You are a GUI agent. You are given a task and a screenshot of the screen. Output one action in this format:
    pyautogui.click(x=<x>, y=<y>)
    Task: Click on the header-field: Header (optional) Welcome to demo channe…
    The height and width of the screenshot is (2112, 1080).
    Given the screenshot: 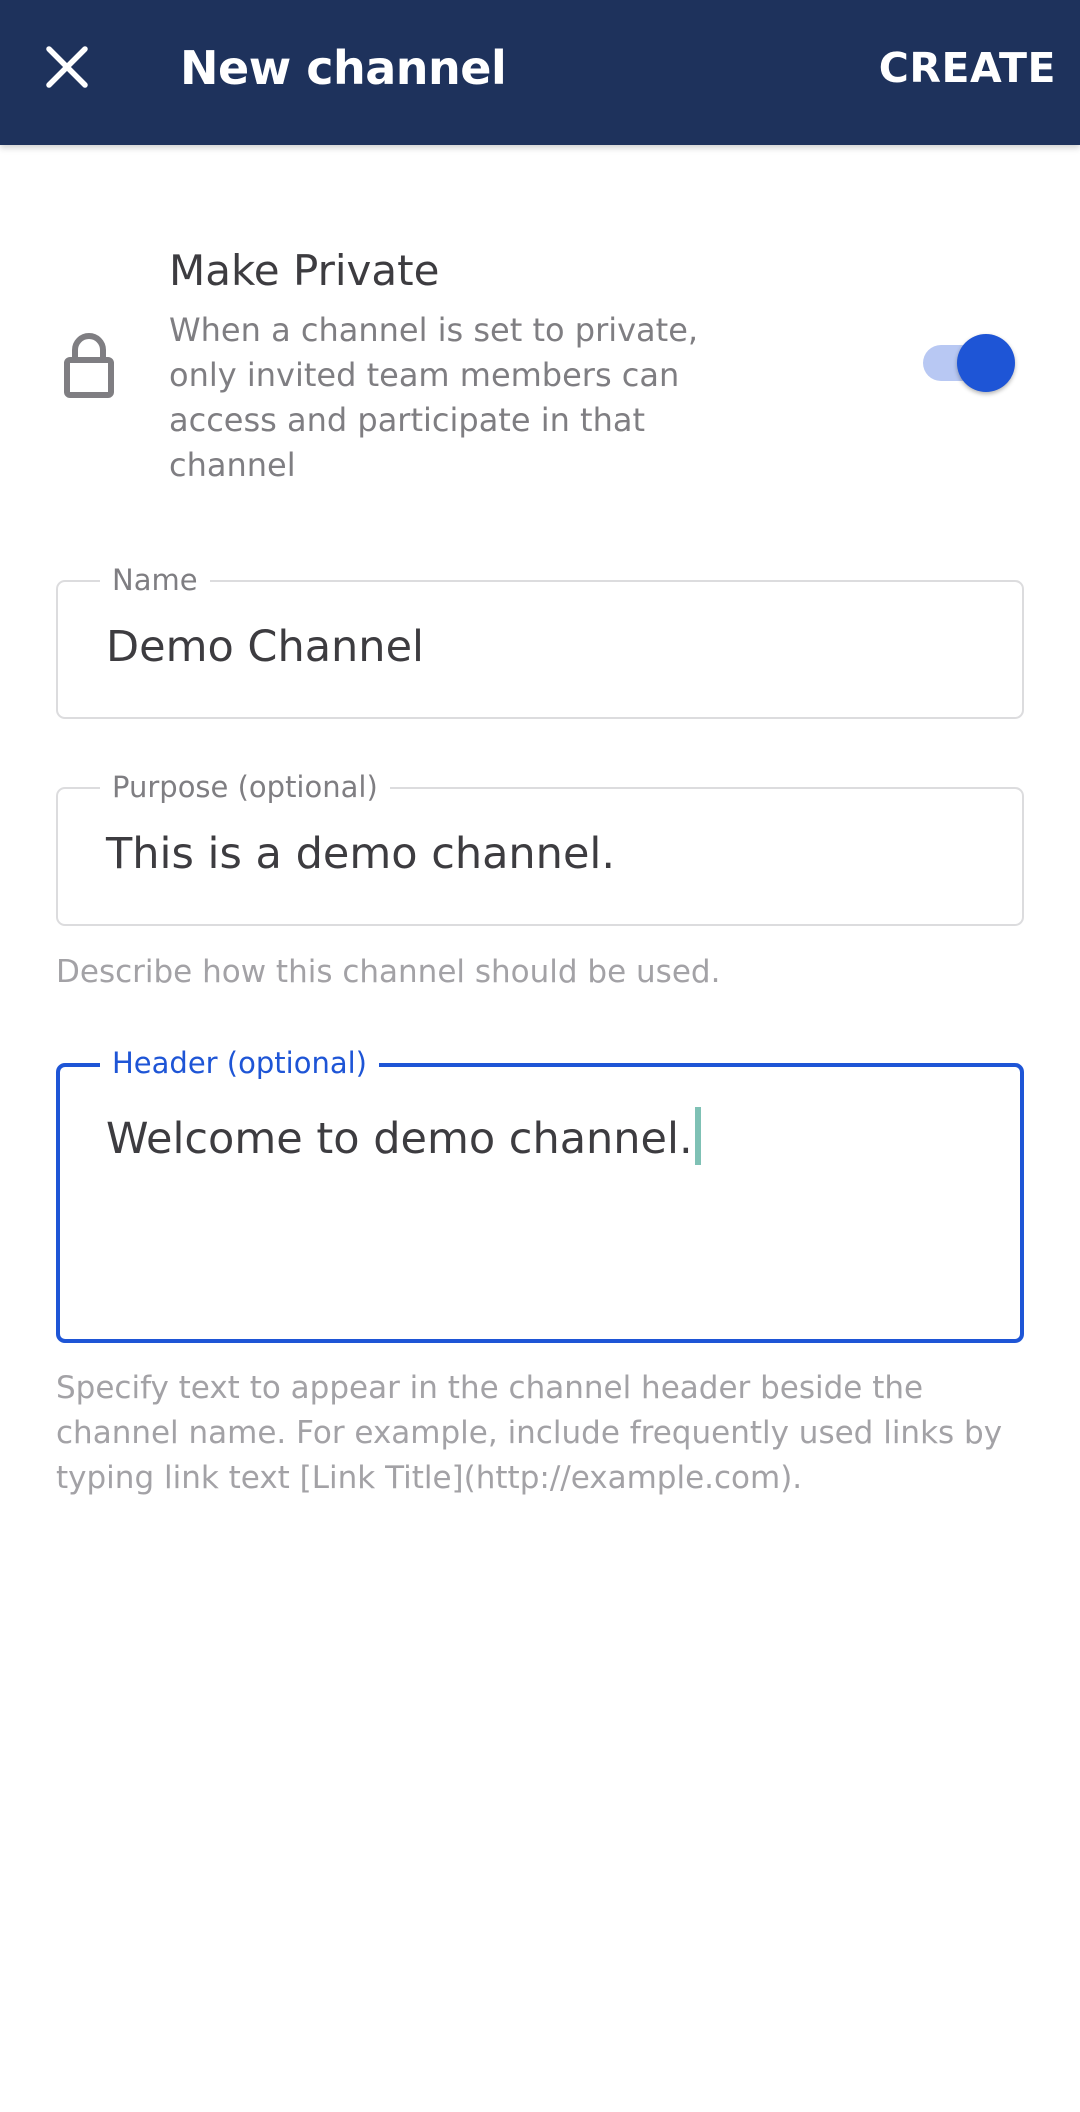 What is the action you would take?
    pyautogui.click(x=540, y=1194)
    